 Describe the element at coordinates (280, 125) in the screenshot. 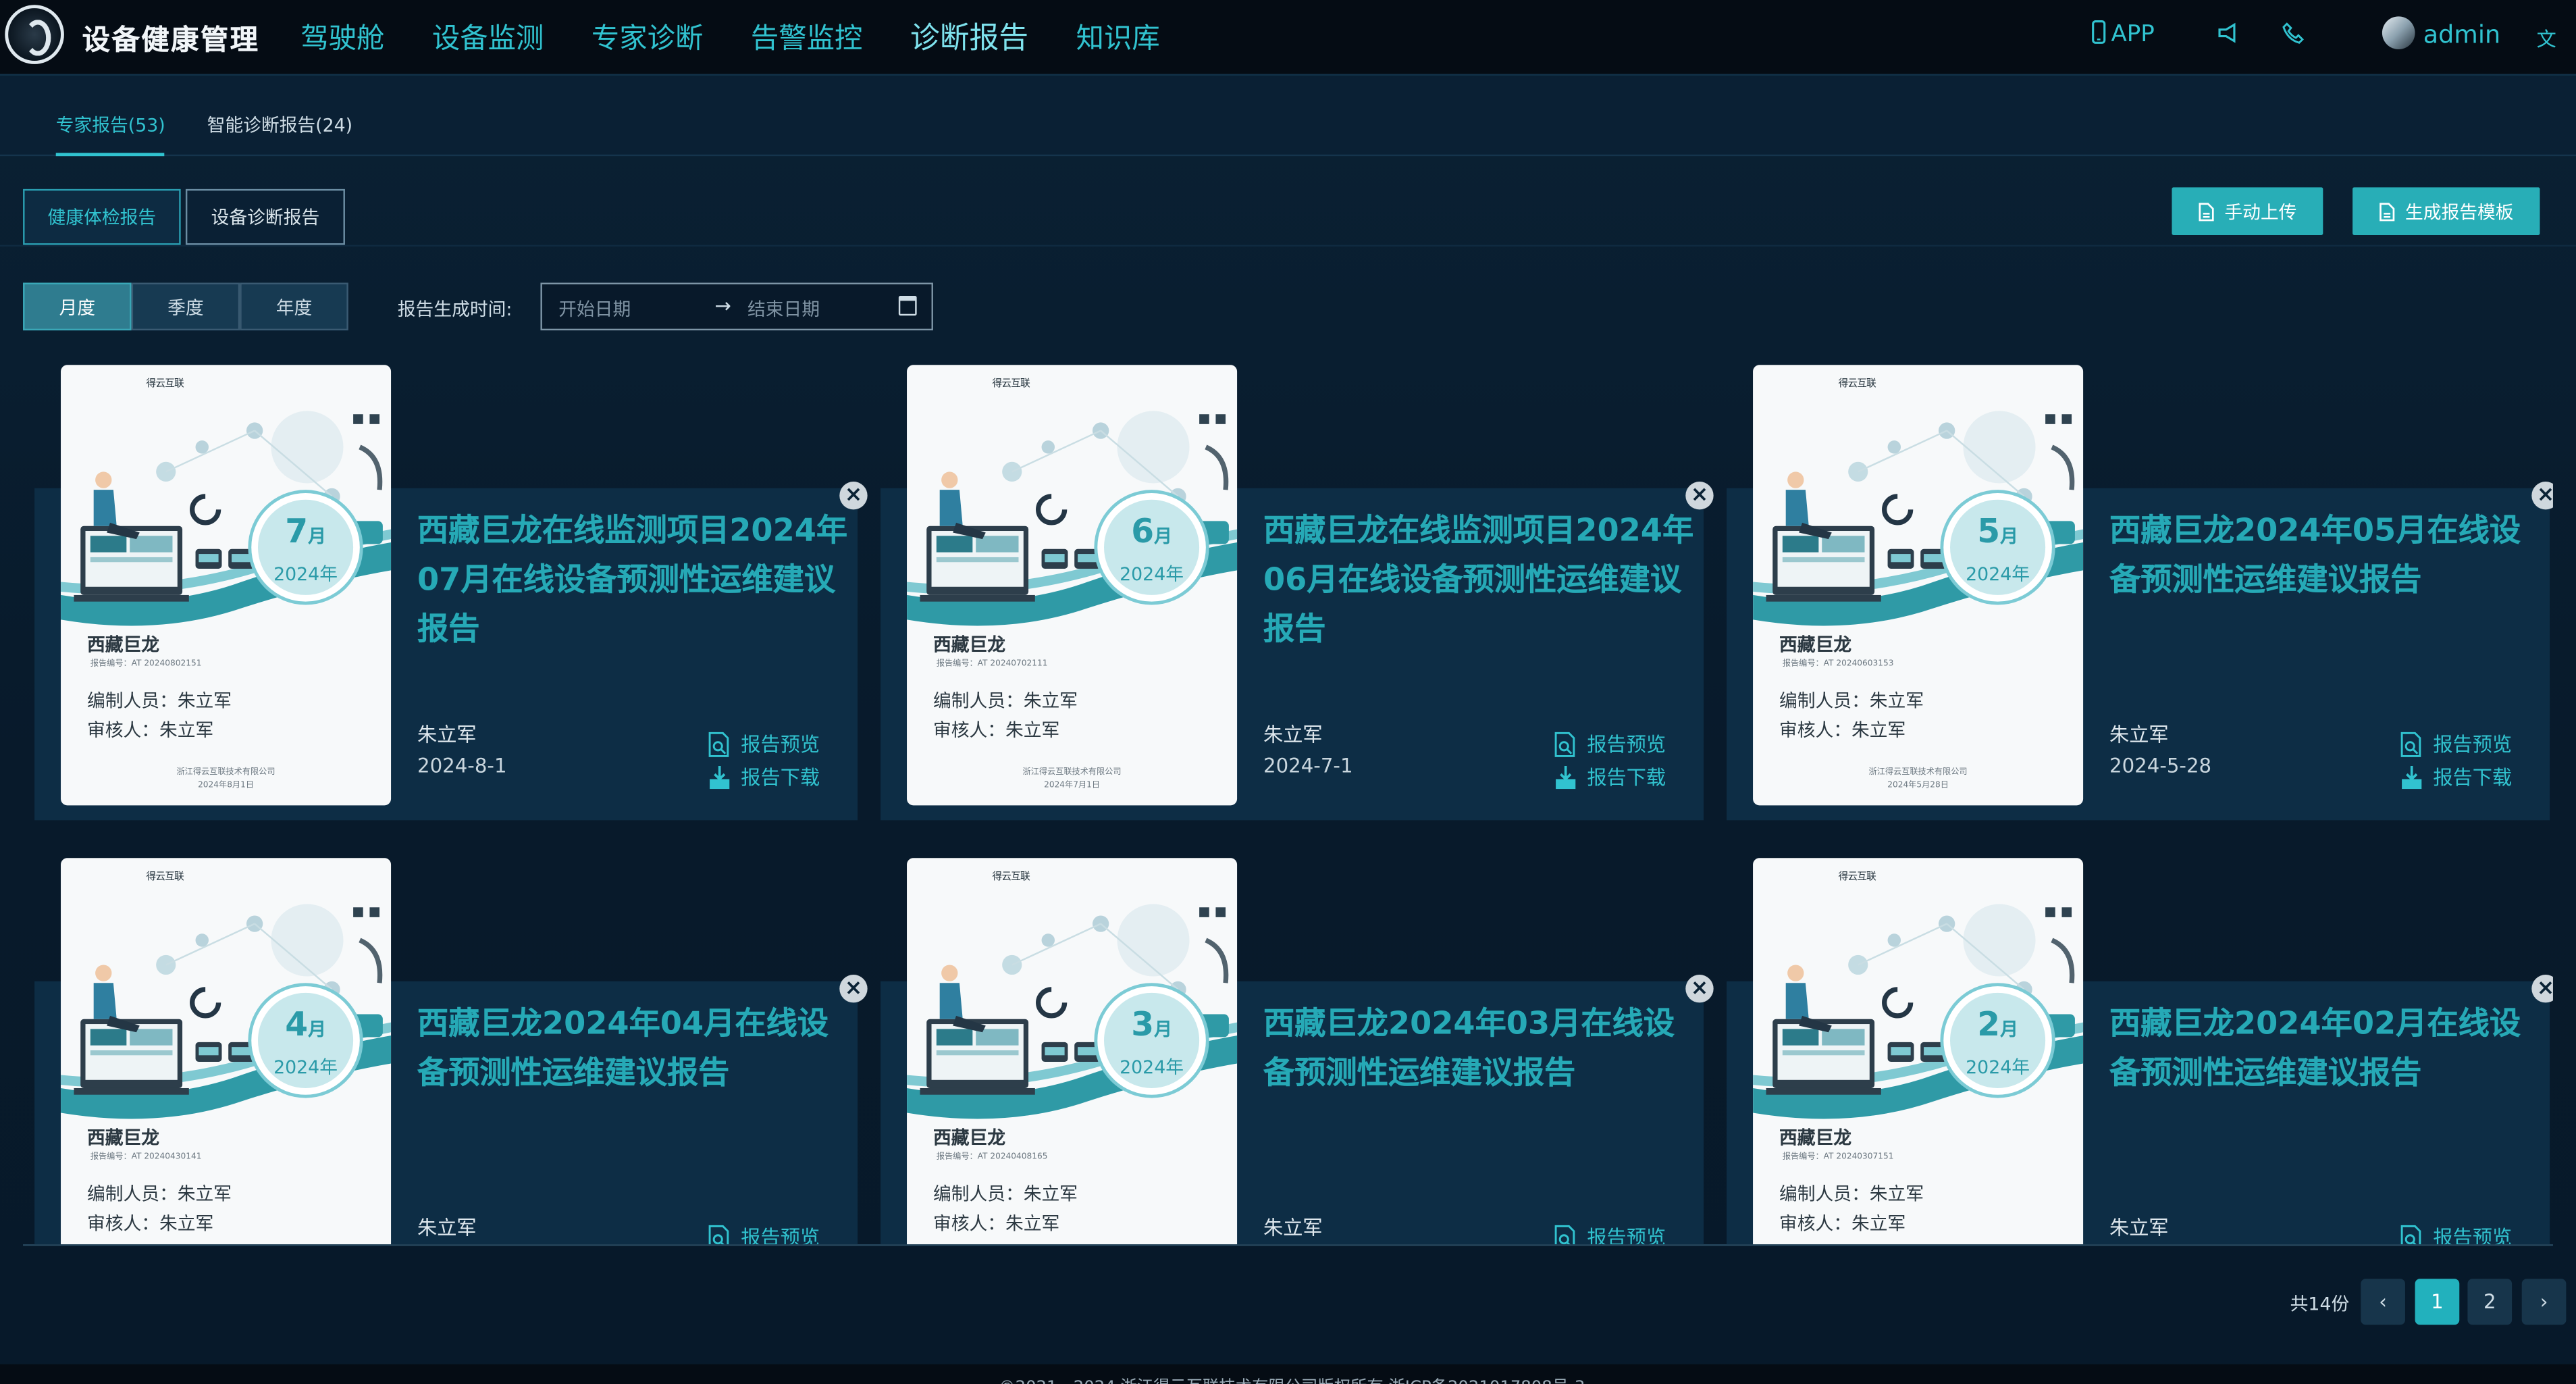

I see `tab-smart-reports: 智能诊断报告(24)` at that location.